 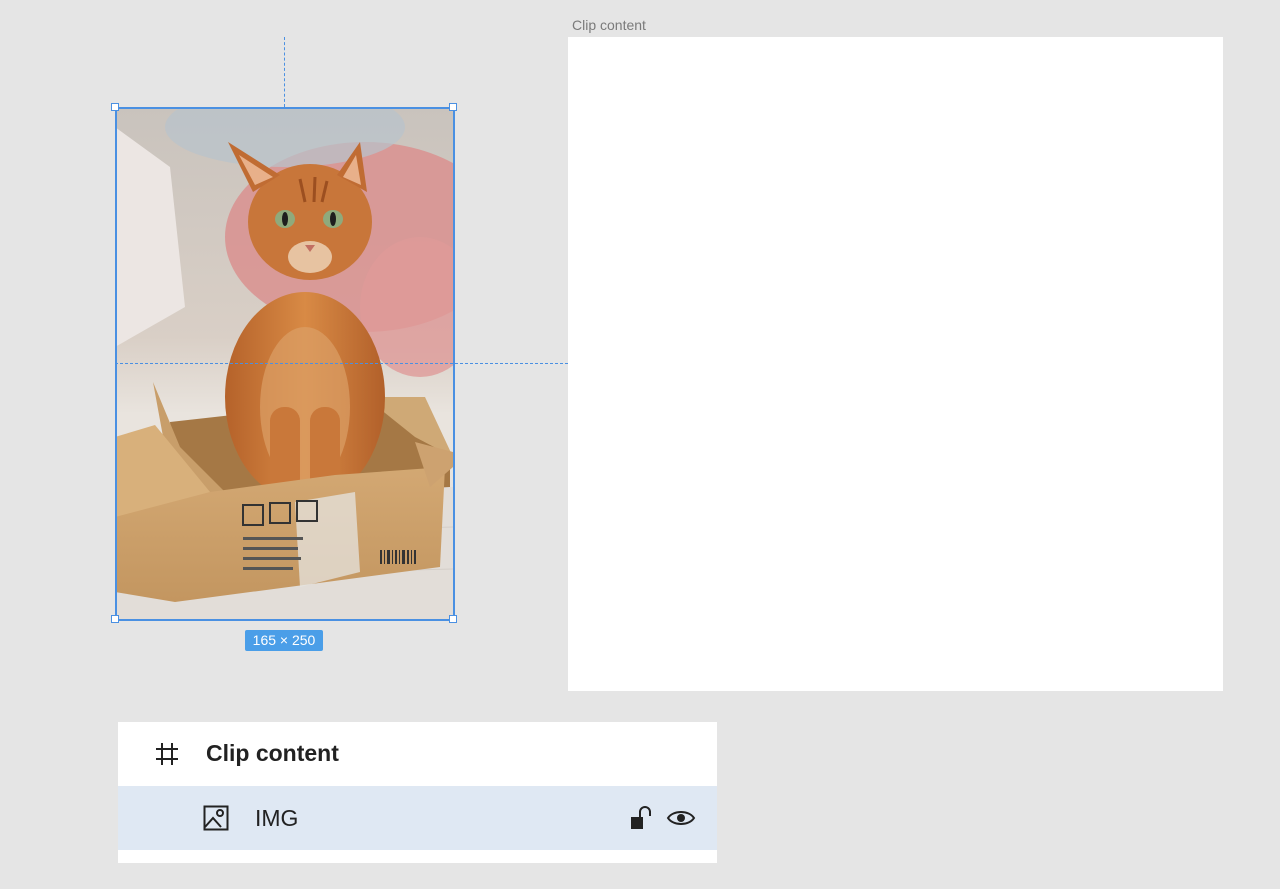 I want to click on resize-handle-top-left, so click(x=115, y=107).